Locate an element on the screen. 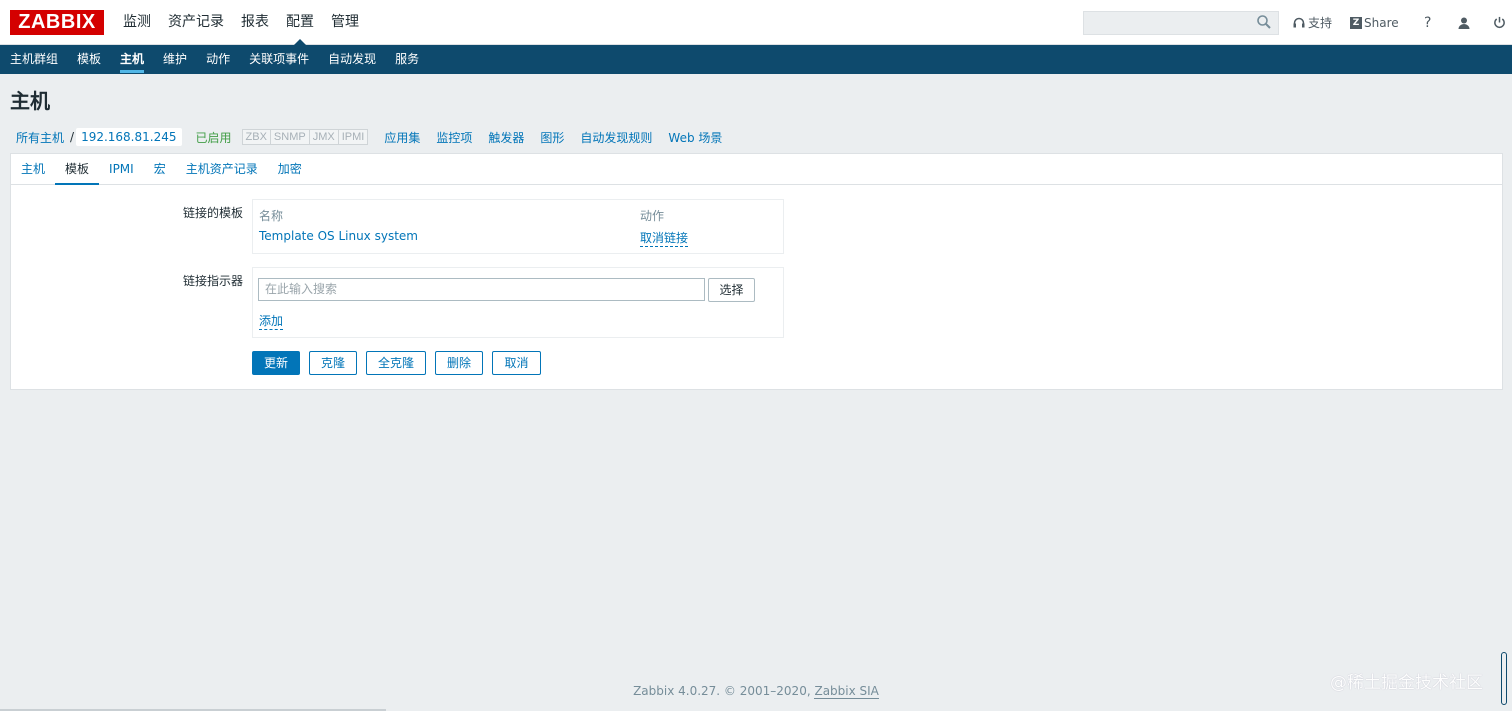 The width and height of the screenshot is (1512, 711). linked-templates-label: 链接的模板 is located at coordinates (212, 213).